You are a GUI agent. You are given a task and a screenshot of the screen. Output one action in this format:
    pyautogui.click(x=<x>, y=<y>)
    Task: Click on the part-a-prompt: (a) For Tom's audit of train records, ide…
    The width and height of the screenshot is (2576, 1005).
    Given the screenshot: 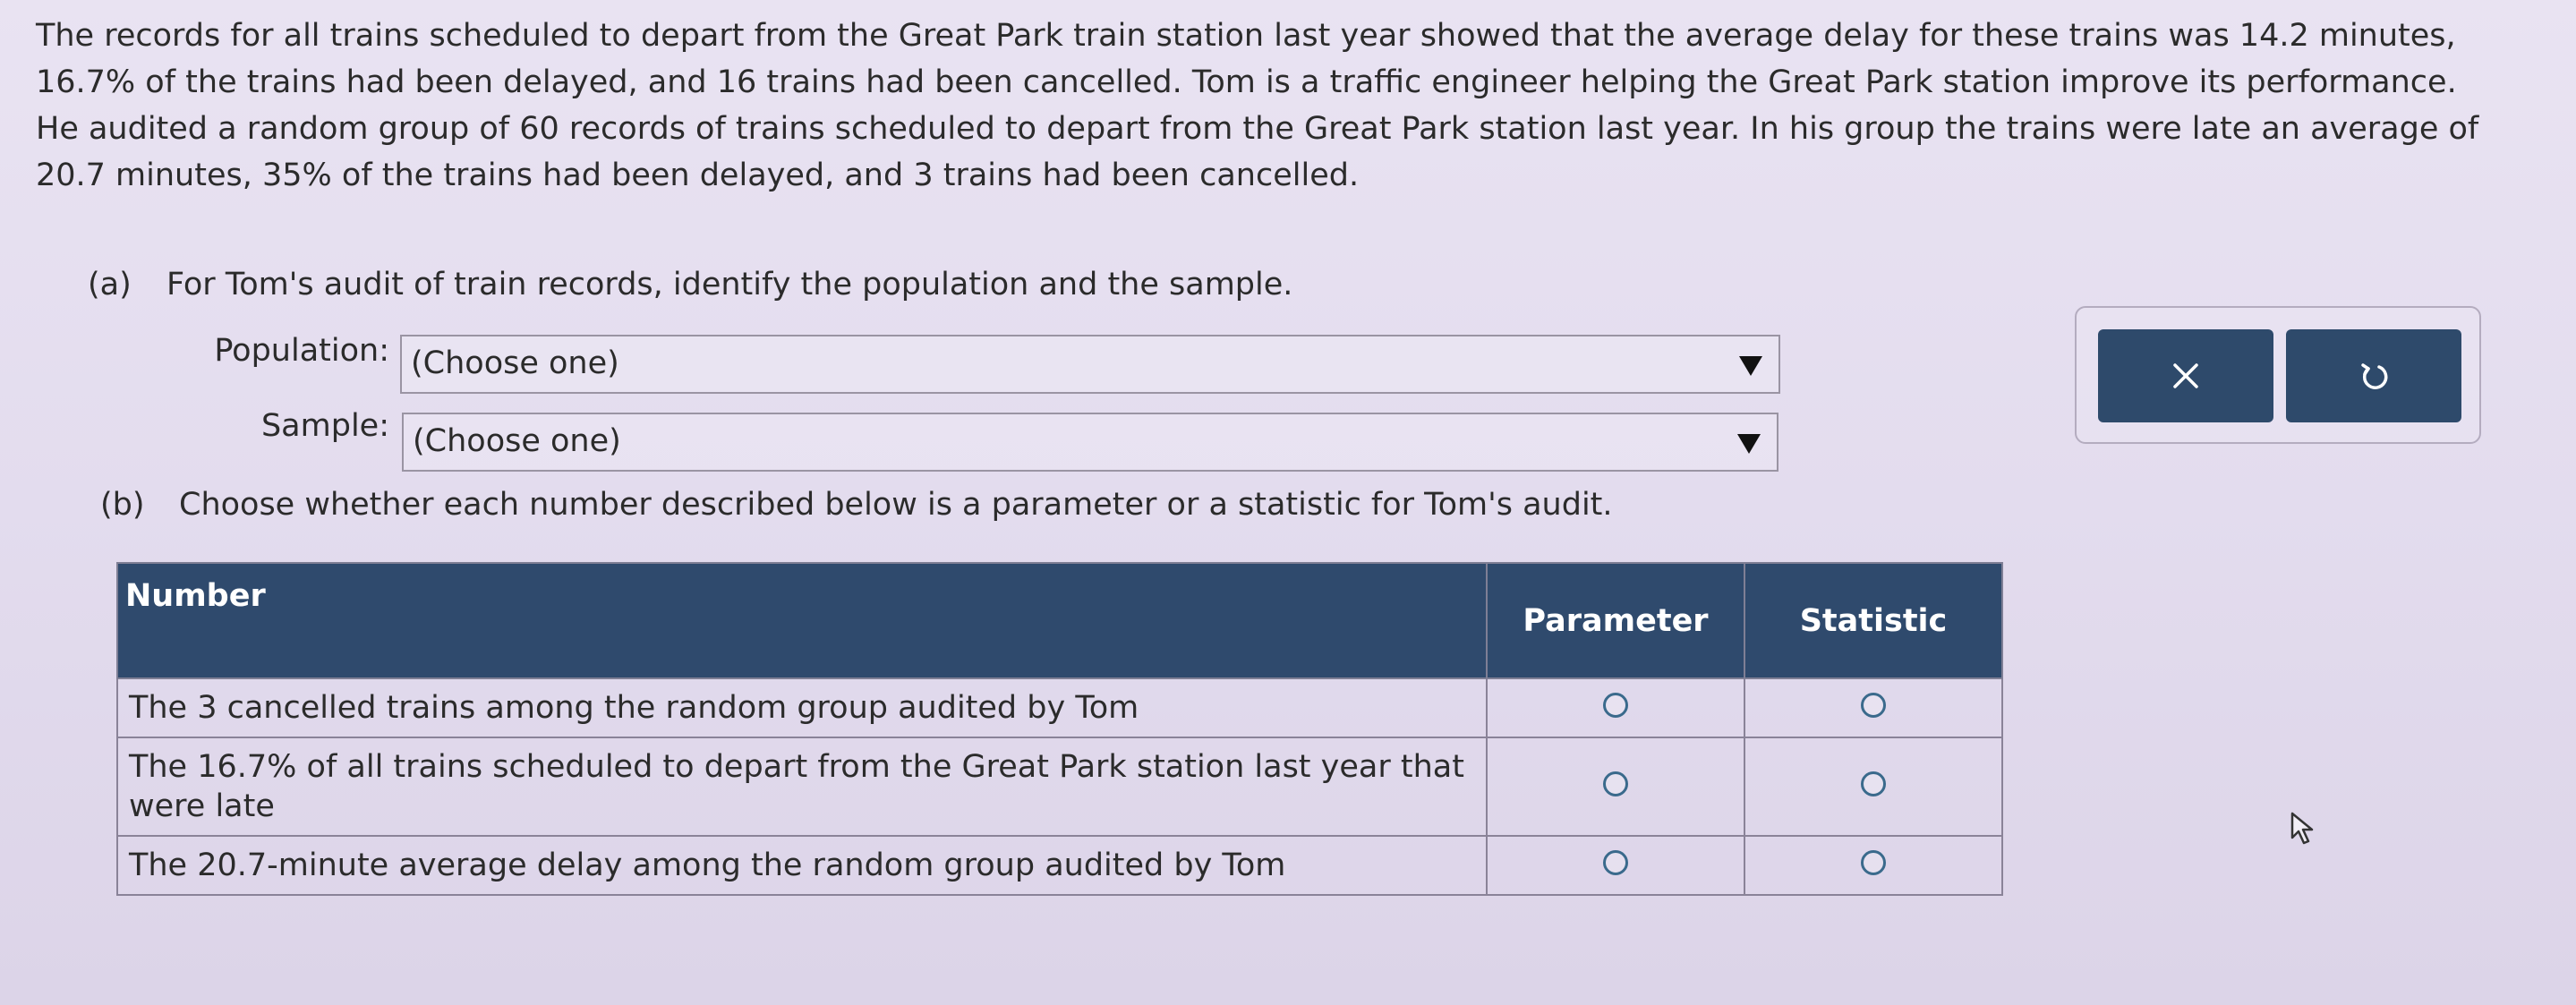 What is the action you would take?
    pyautogui.click(x=690, y=284)
    